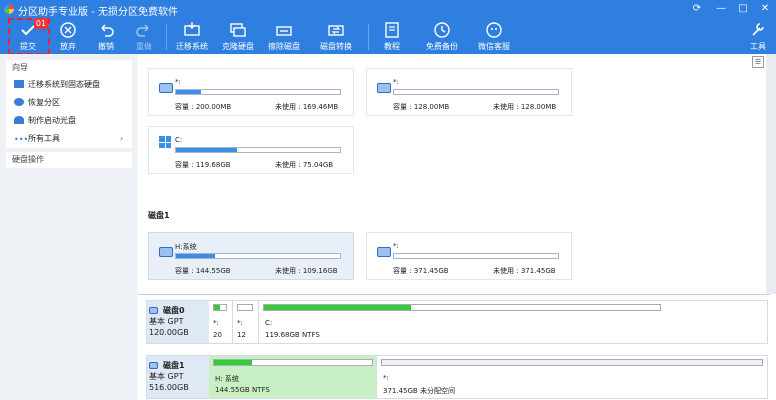  Describe the element at coordinates (697, 9) in the screenshot. I see `refresh-icon: ⟳` at that location.